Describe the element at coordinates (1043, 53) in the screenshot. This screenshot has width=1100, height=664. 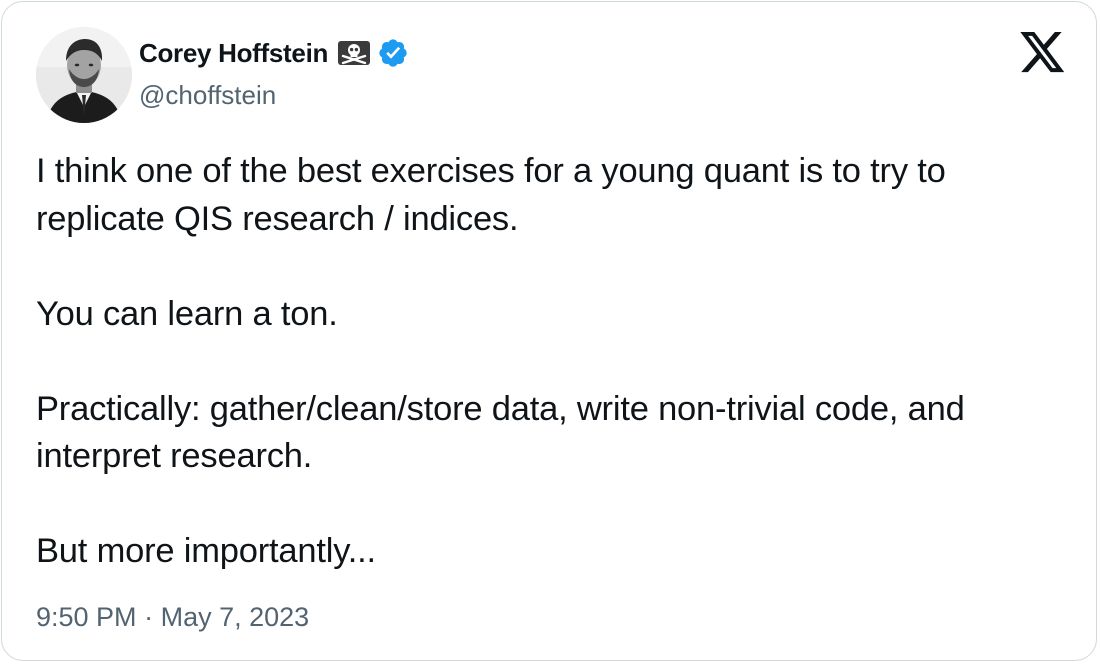
I see `x-logo-icon` at that location.